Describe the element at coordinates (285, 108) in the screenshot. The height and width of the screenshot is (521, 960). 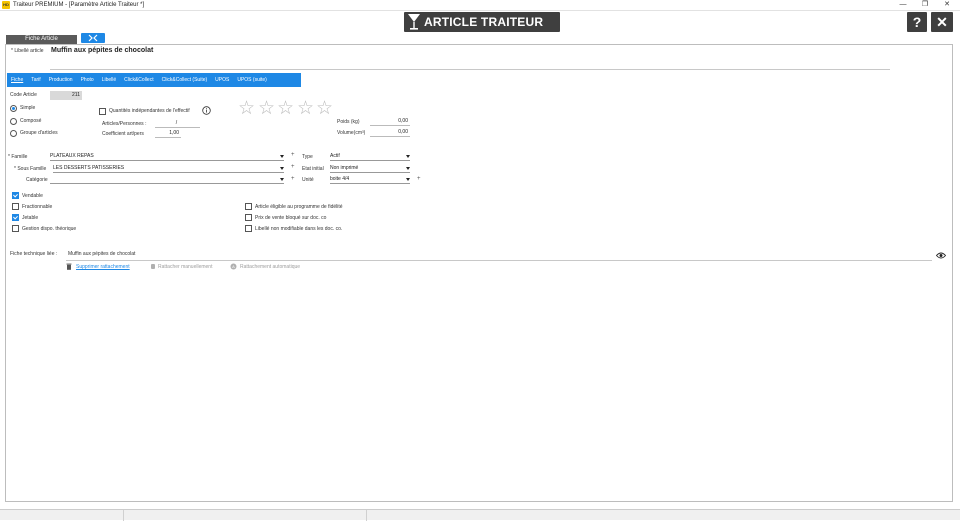
I see `rating-star-3: ☆` at that location.